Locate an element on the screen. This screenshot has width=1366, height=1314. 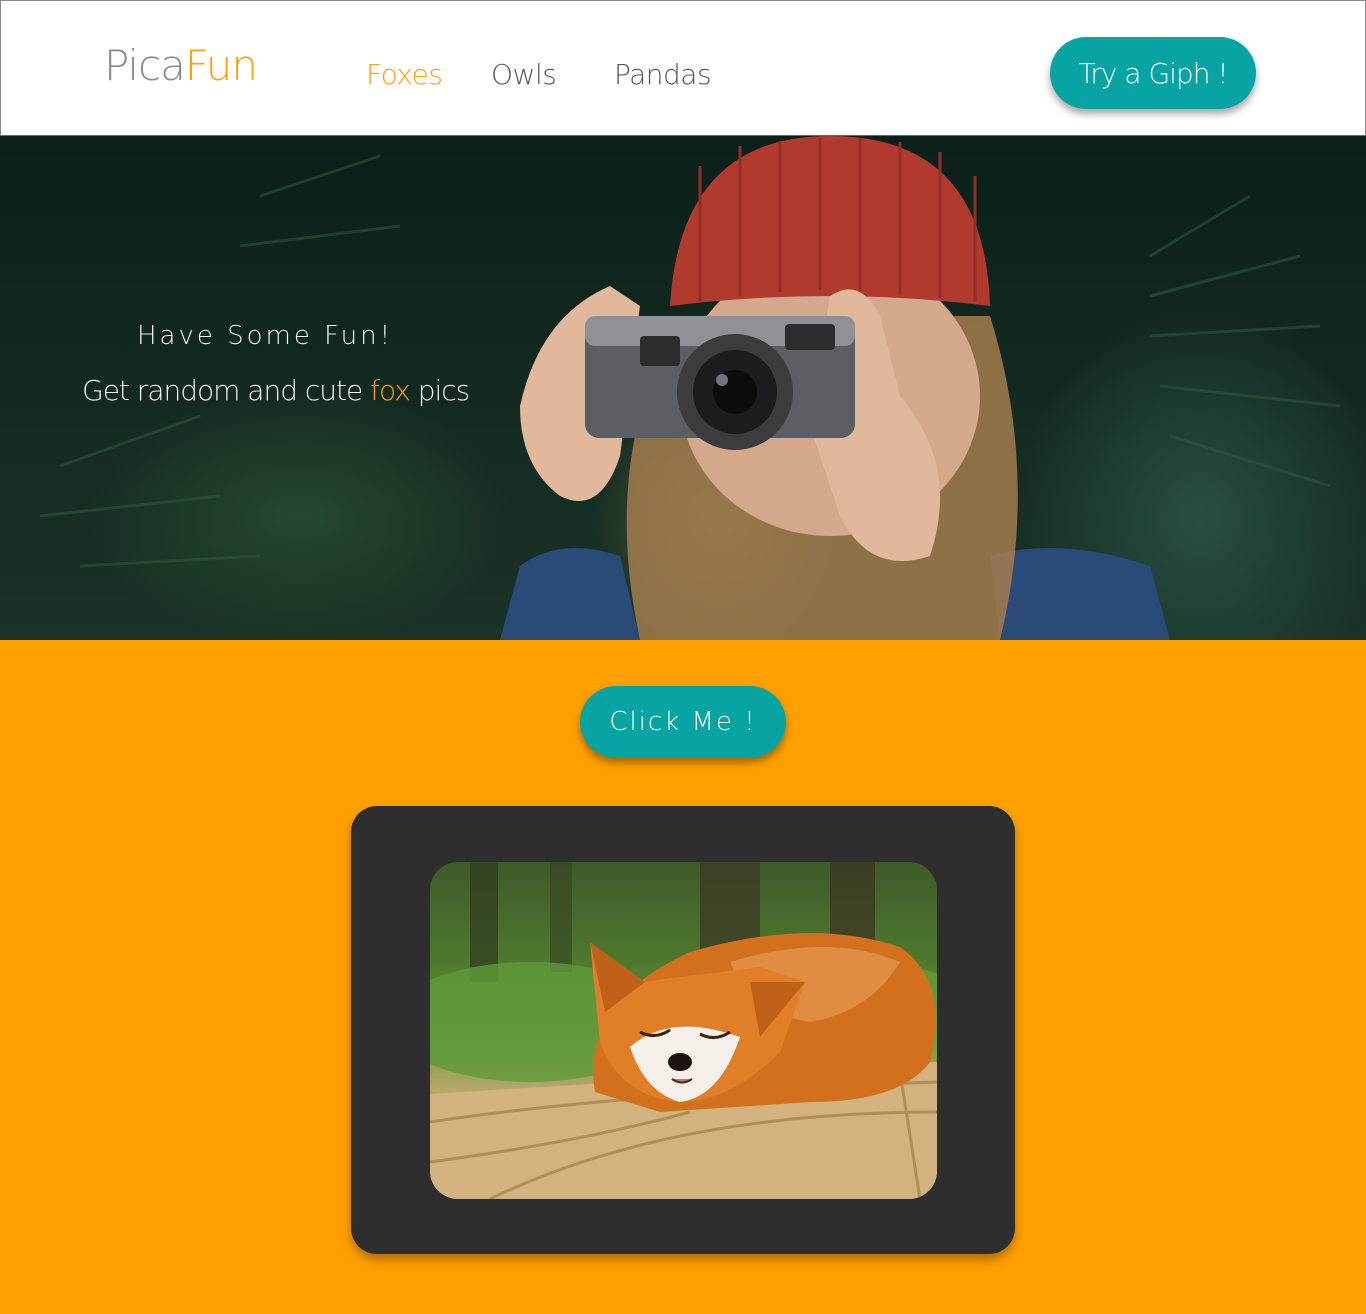
hero-subtitle: Get random and cute fox pics is located at coordinates (276, 391).